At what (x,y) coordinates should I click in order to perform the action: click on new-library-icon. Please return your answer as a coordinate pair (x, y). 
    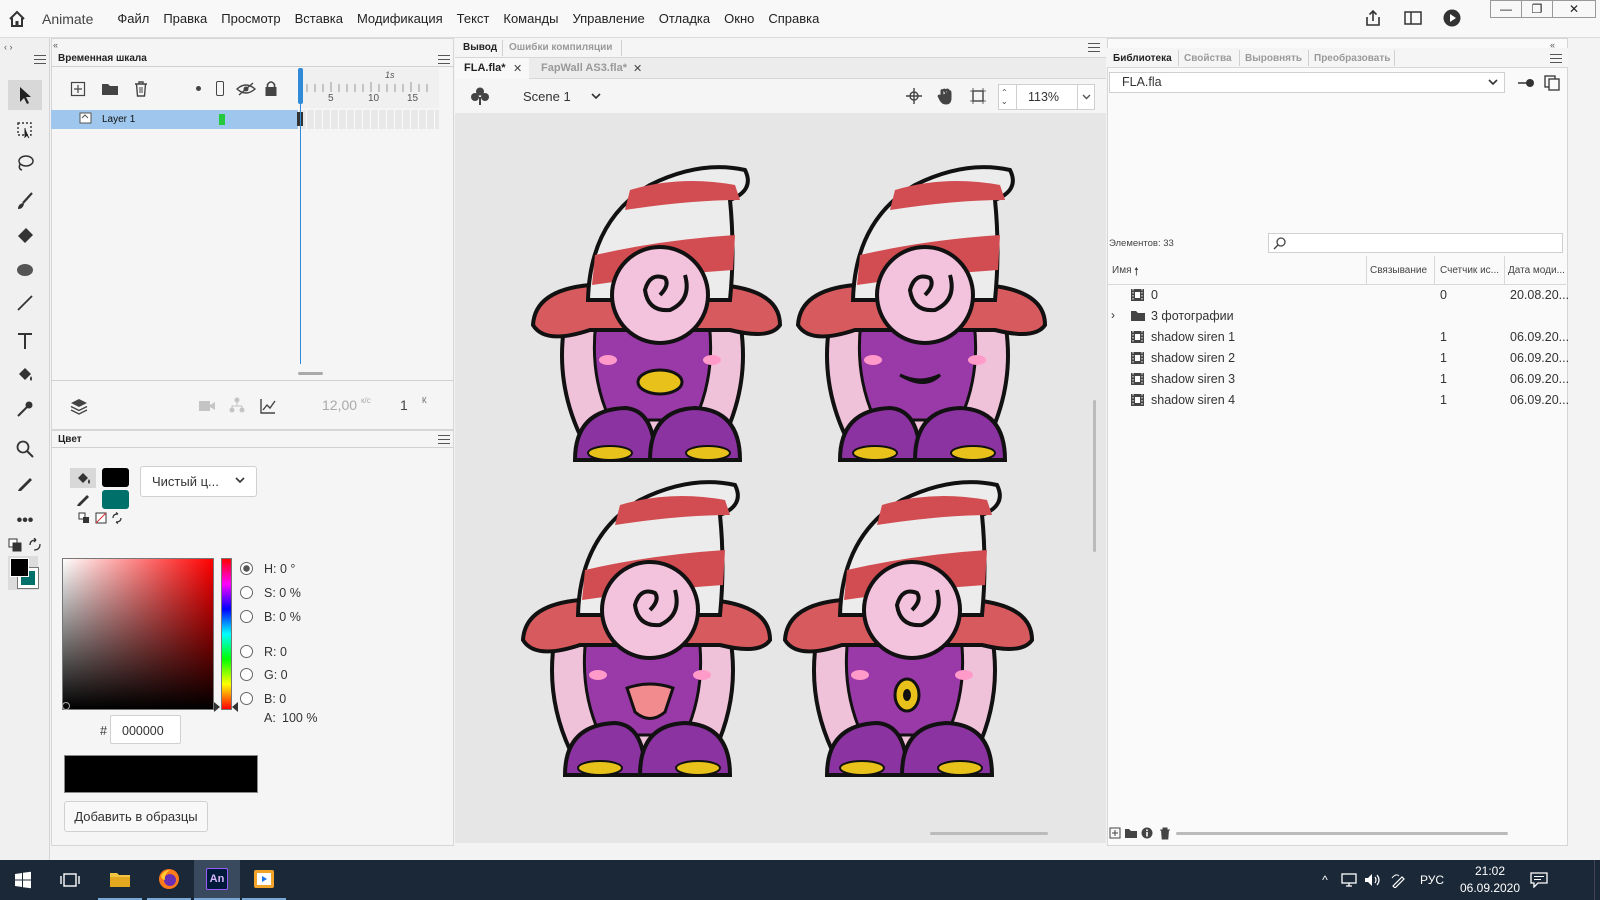
    Looking at the image, I should click on (1552, 84).